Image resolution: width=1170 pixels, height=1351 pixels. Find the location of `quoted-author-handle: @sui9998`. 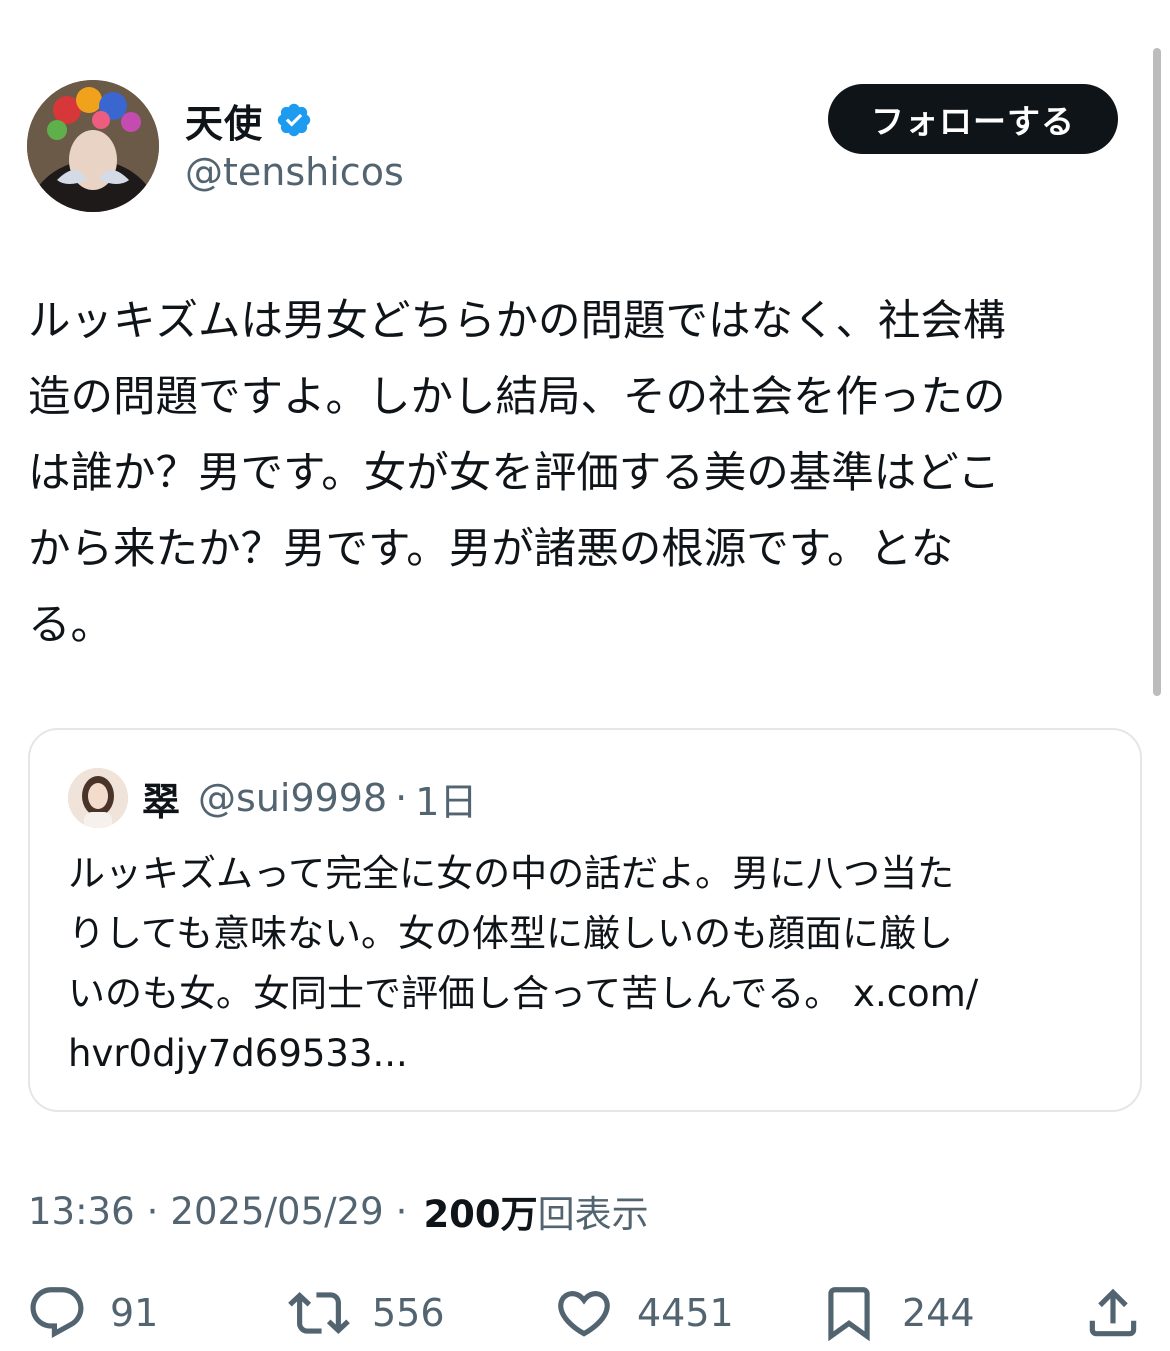

quoted-author-handle: @sui9998 is located at coordinates (293, 798).